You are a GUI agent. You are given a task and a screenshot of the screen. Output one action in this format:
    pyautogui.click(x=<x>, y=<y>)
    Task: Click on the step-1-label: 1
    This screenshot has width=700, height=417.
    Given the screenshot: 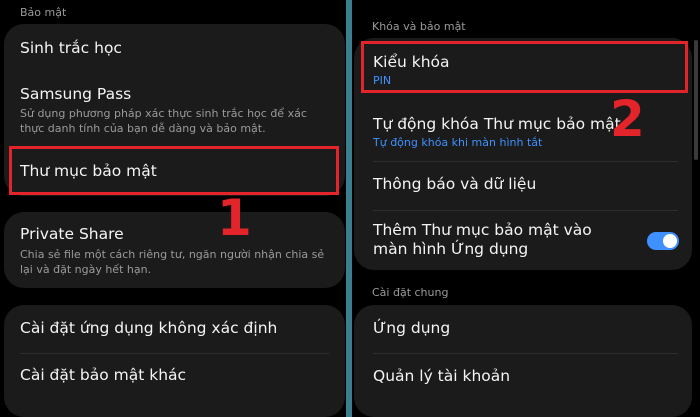 What is the action you would take?
    pyautogui.click(x=234, y=218)
    